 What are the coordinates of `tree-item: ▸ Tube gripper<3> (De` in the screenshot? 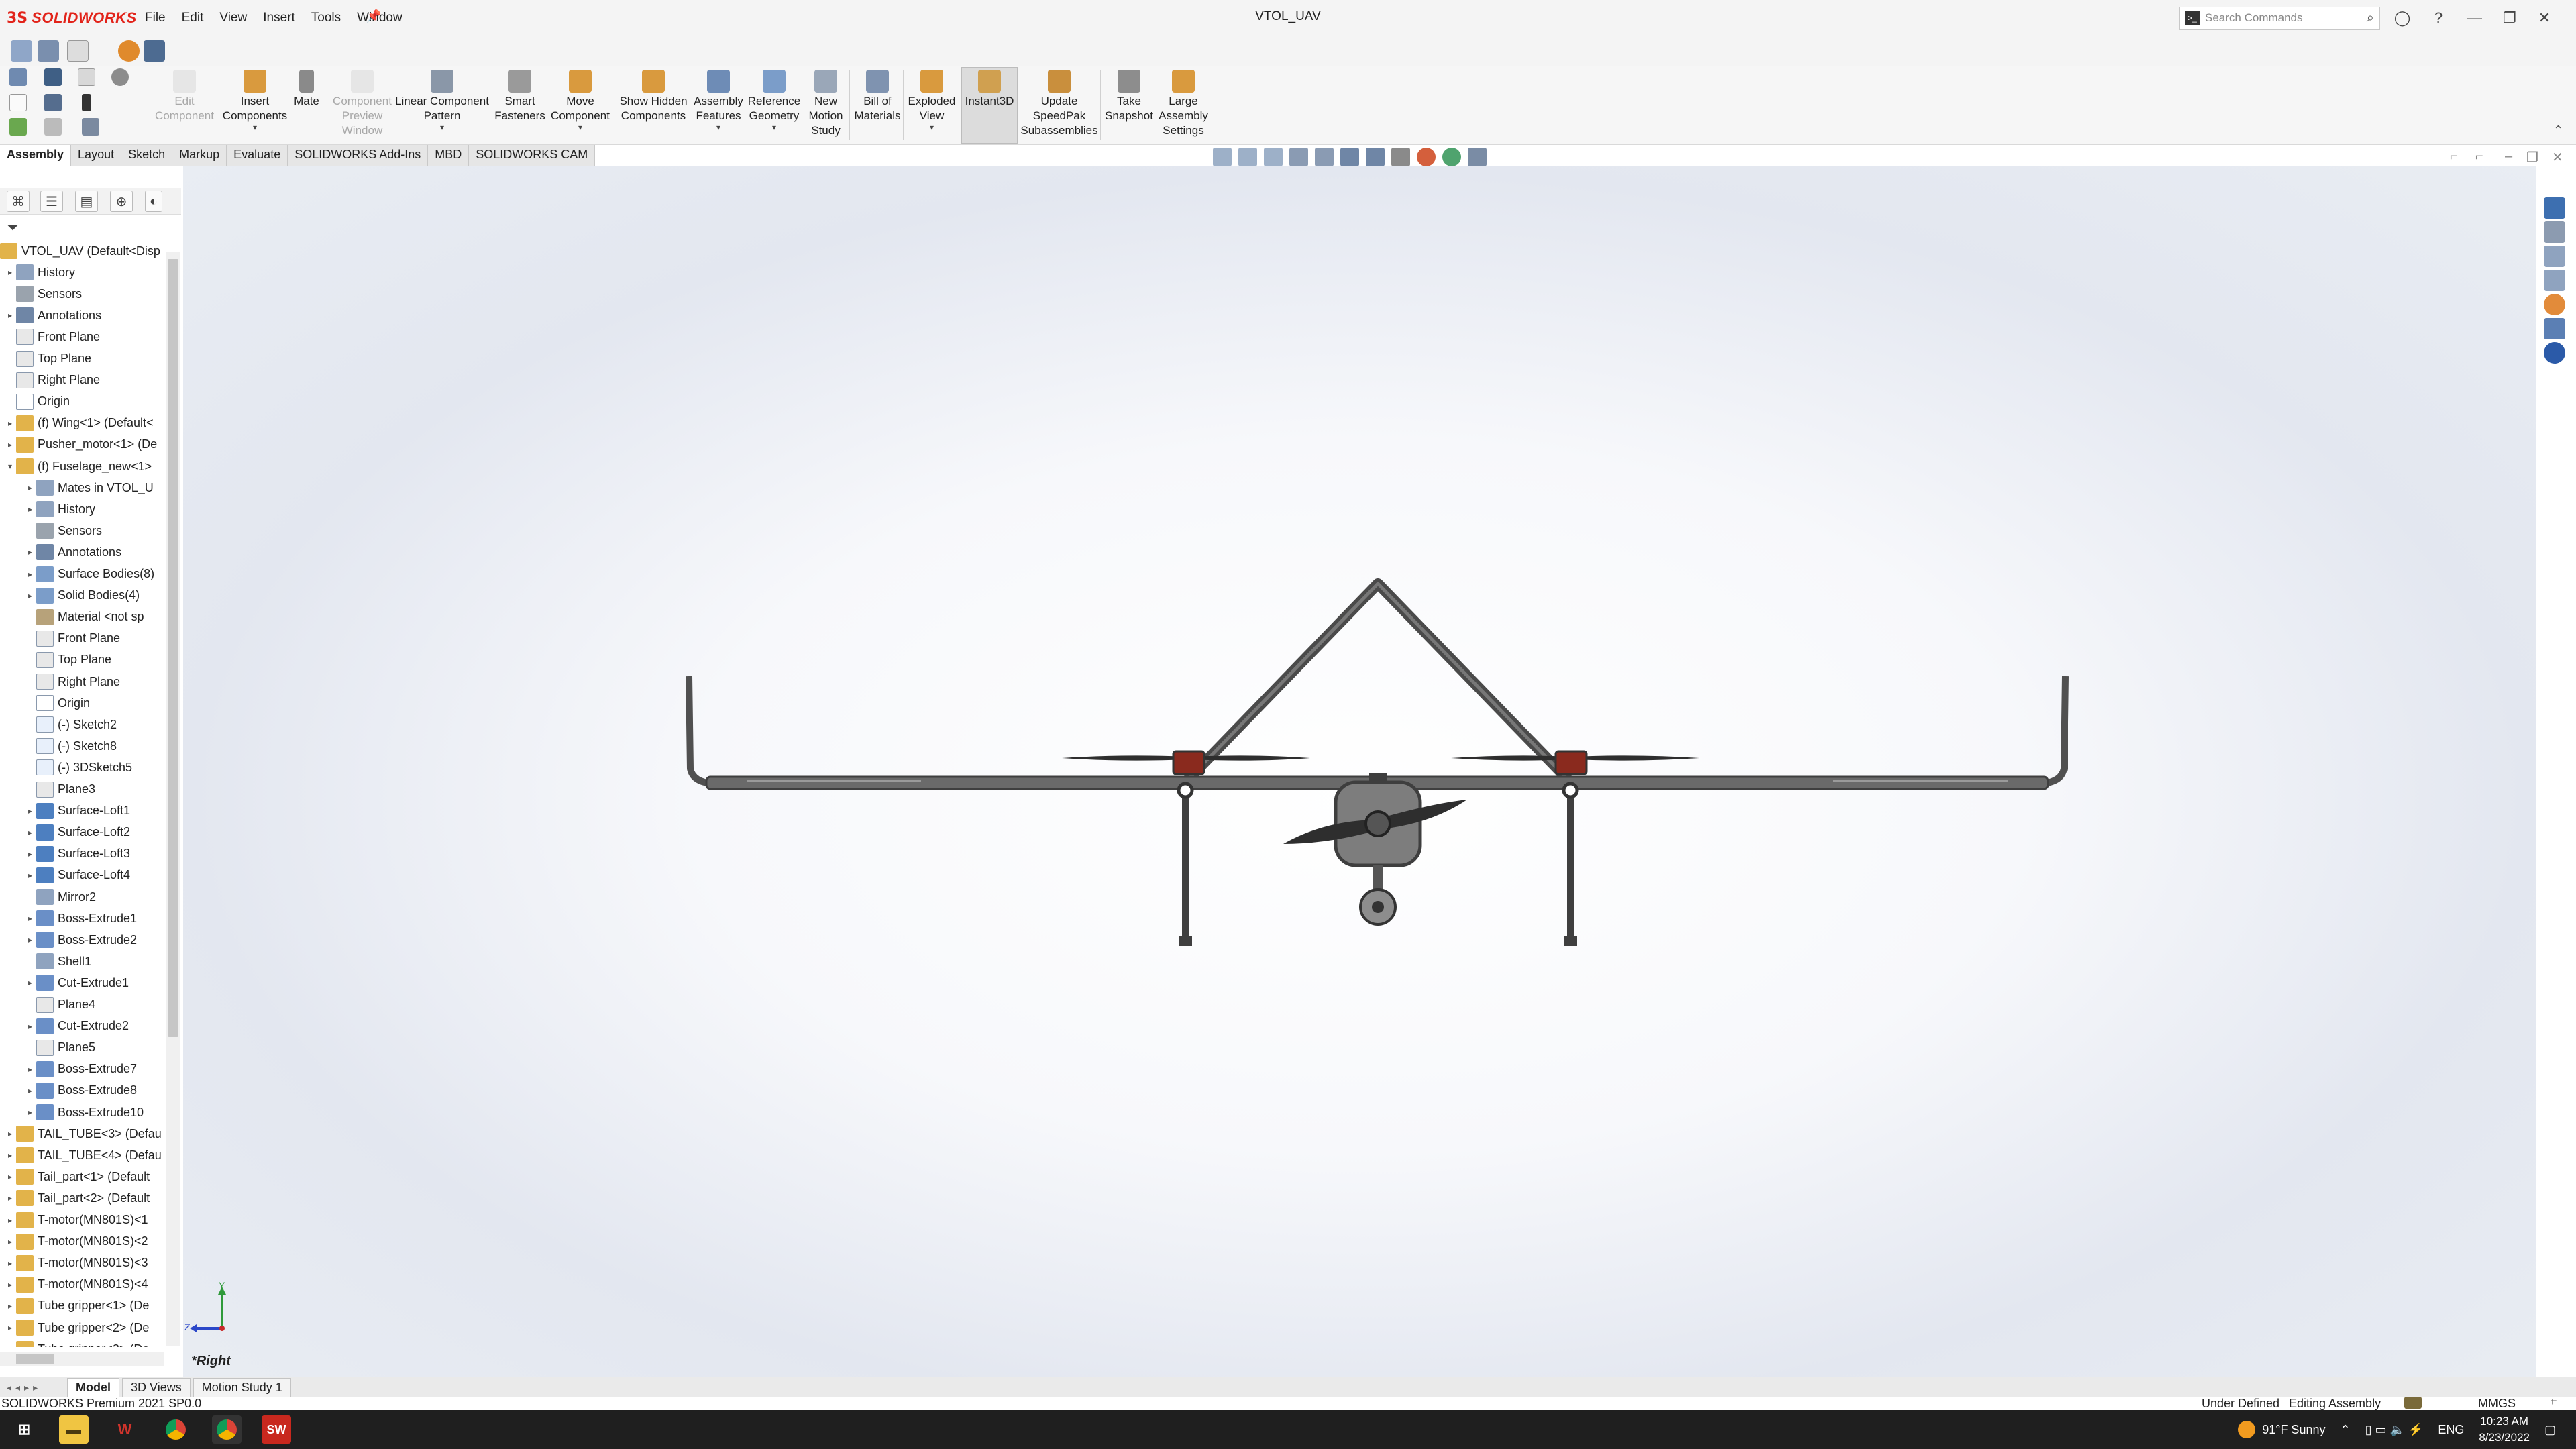 It's located at (76, 1342).